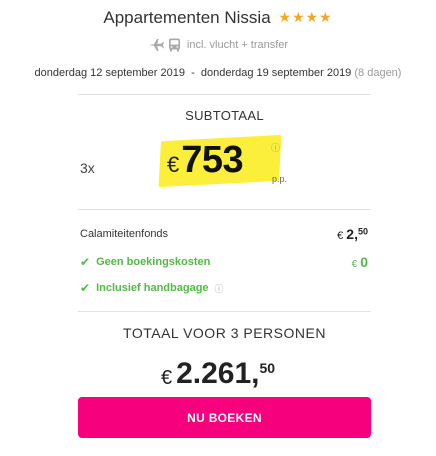 The image size is (436, 456). I want to click on star-rating: ★★★★, so click(305, 17).